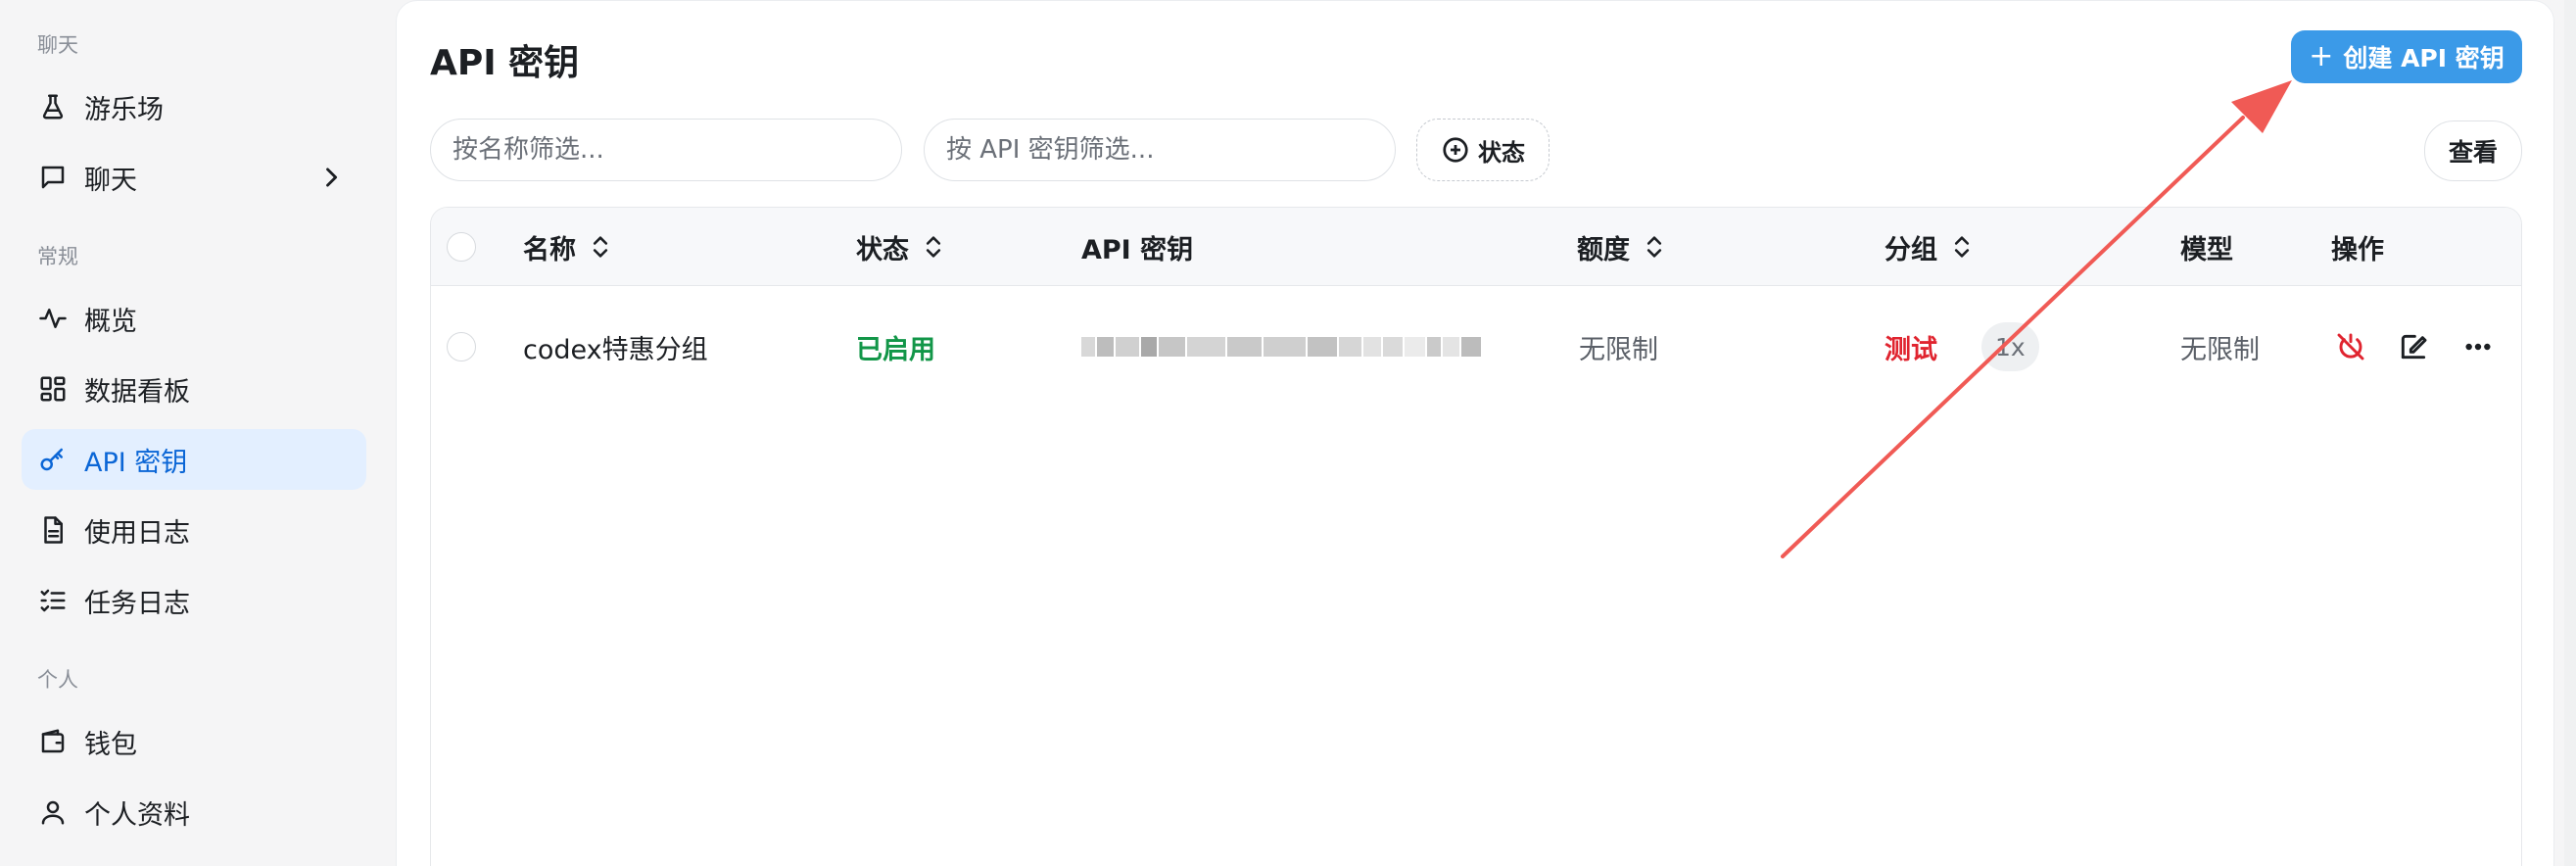 The height and width of the screenshot is (866, 2576). I want to click on ratio-badge: 1x, so click(2010, 346).